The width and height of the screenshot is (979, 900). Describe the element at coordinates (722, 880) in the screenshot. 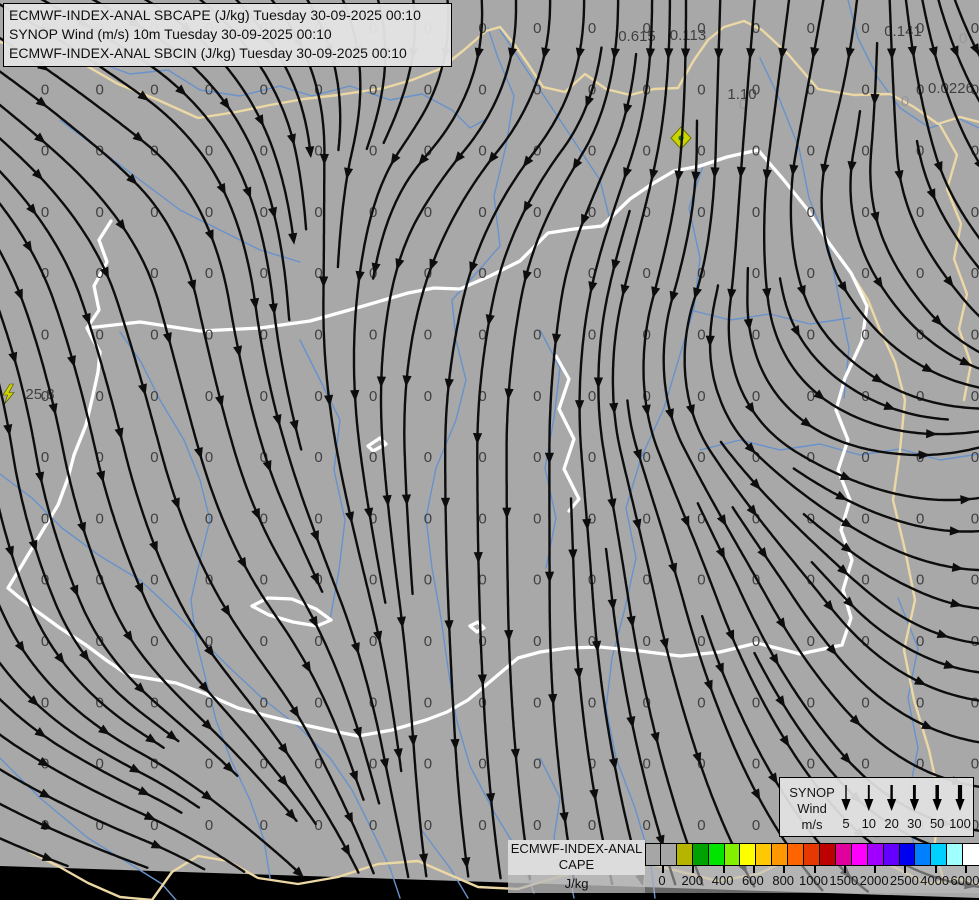

I see `cape-tick-label: 400` at that location.